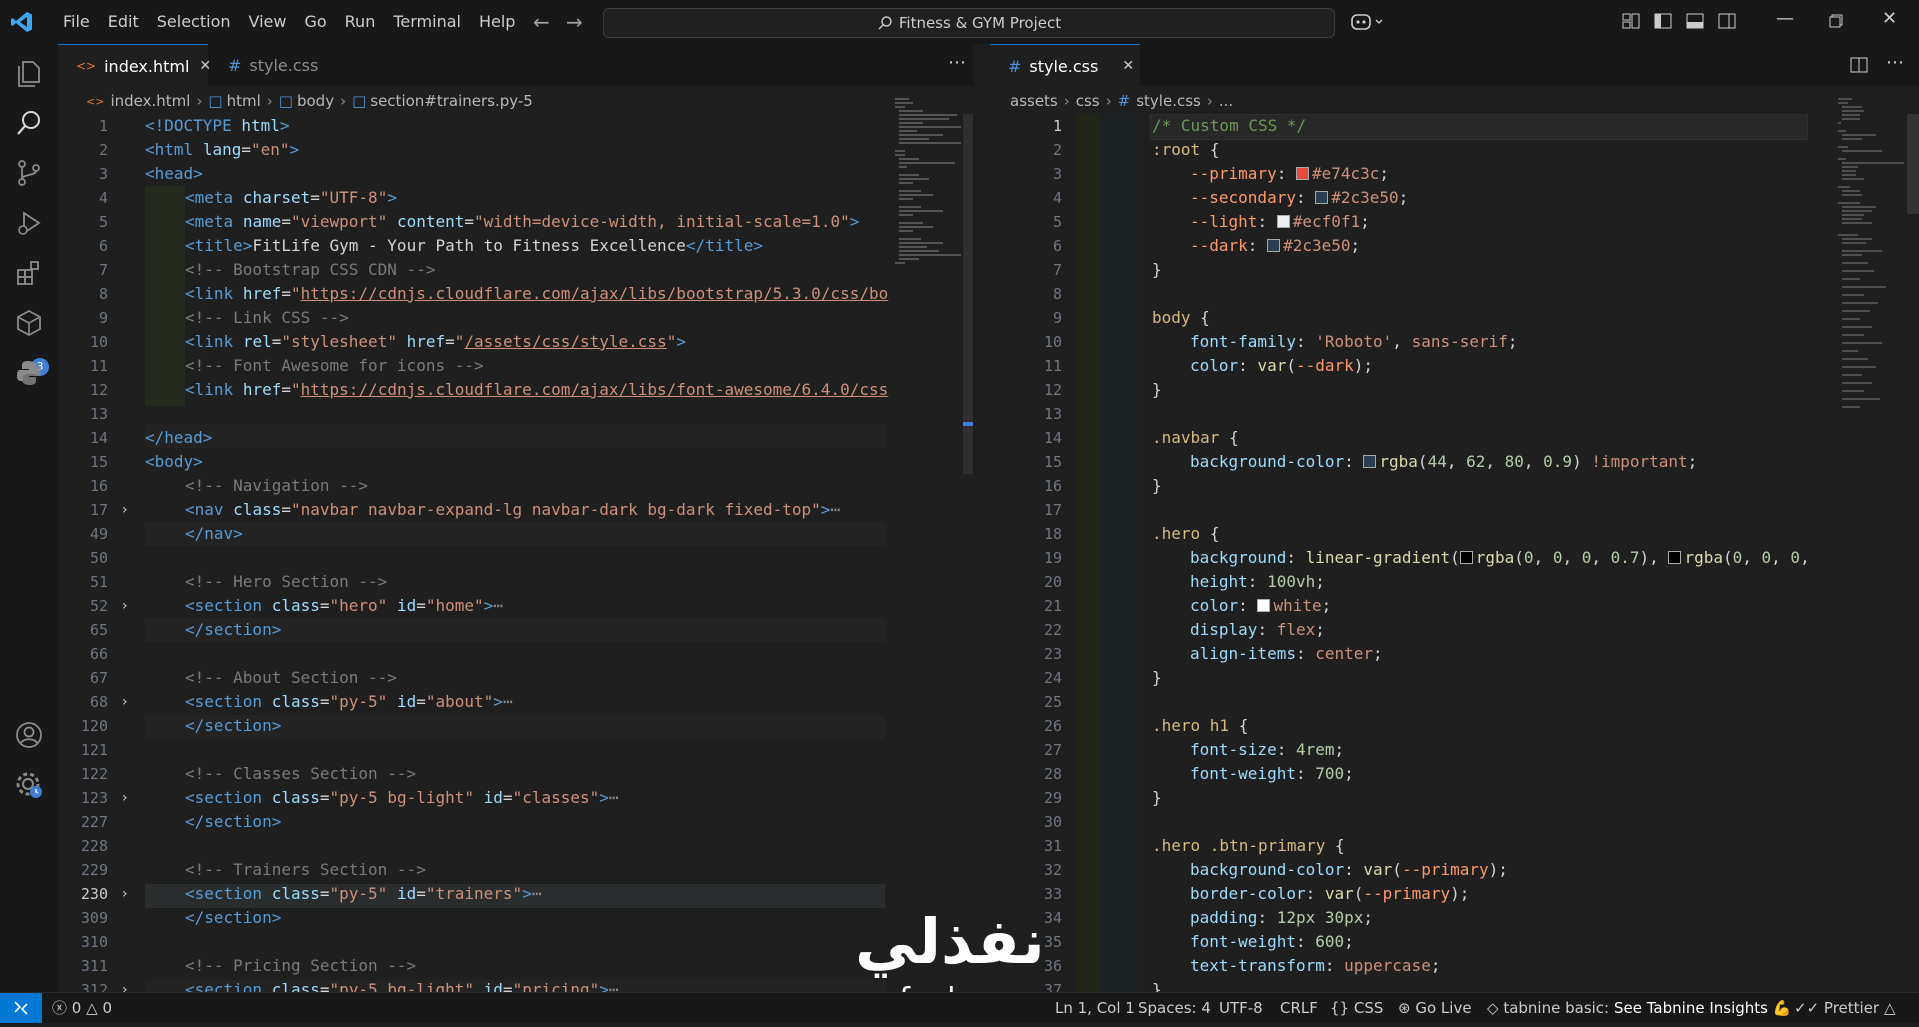 This screenshot has width=1919, height=1027. I want to click on code-line: font-weight: 600;, so click(1272, 941).